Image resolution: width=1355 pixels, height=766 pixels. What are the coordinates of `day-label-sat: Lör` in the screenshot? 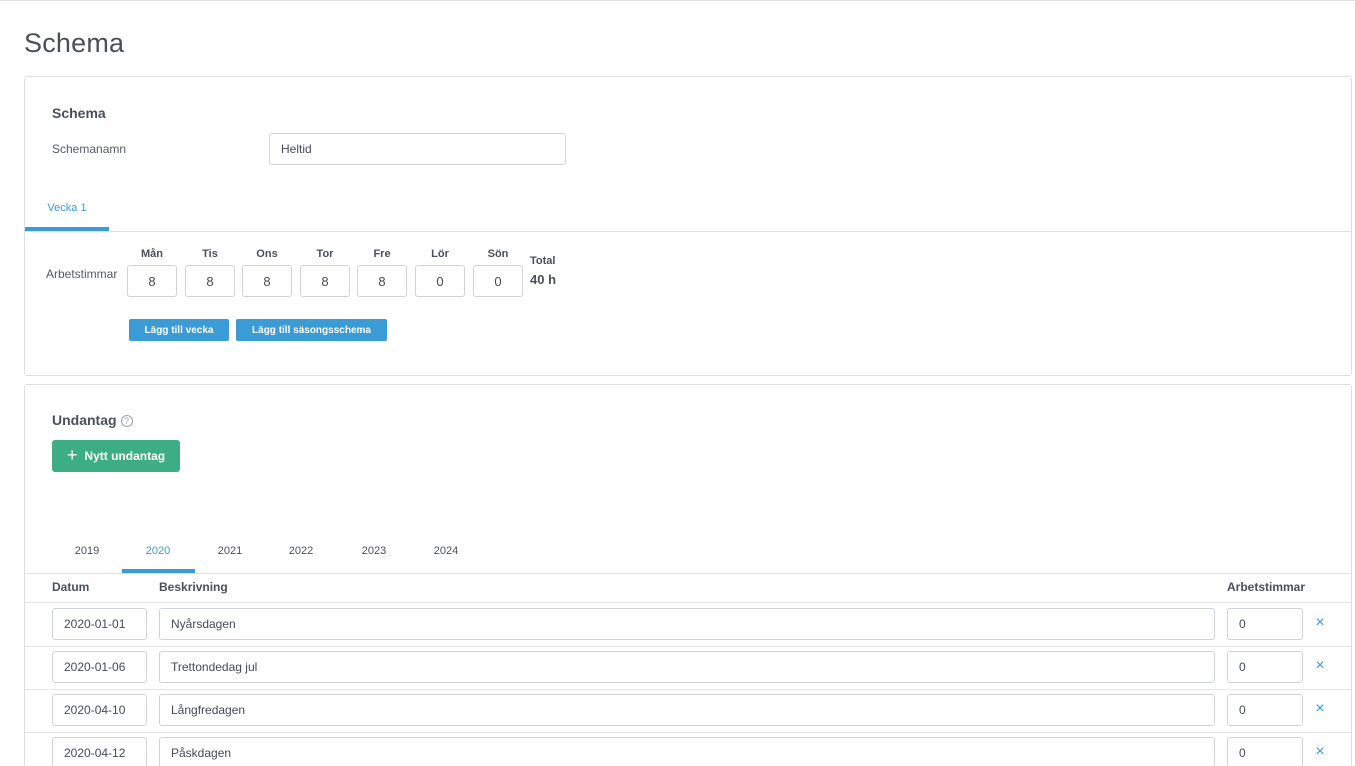 It's located at (440, 254).